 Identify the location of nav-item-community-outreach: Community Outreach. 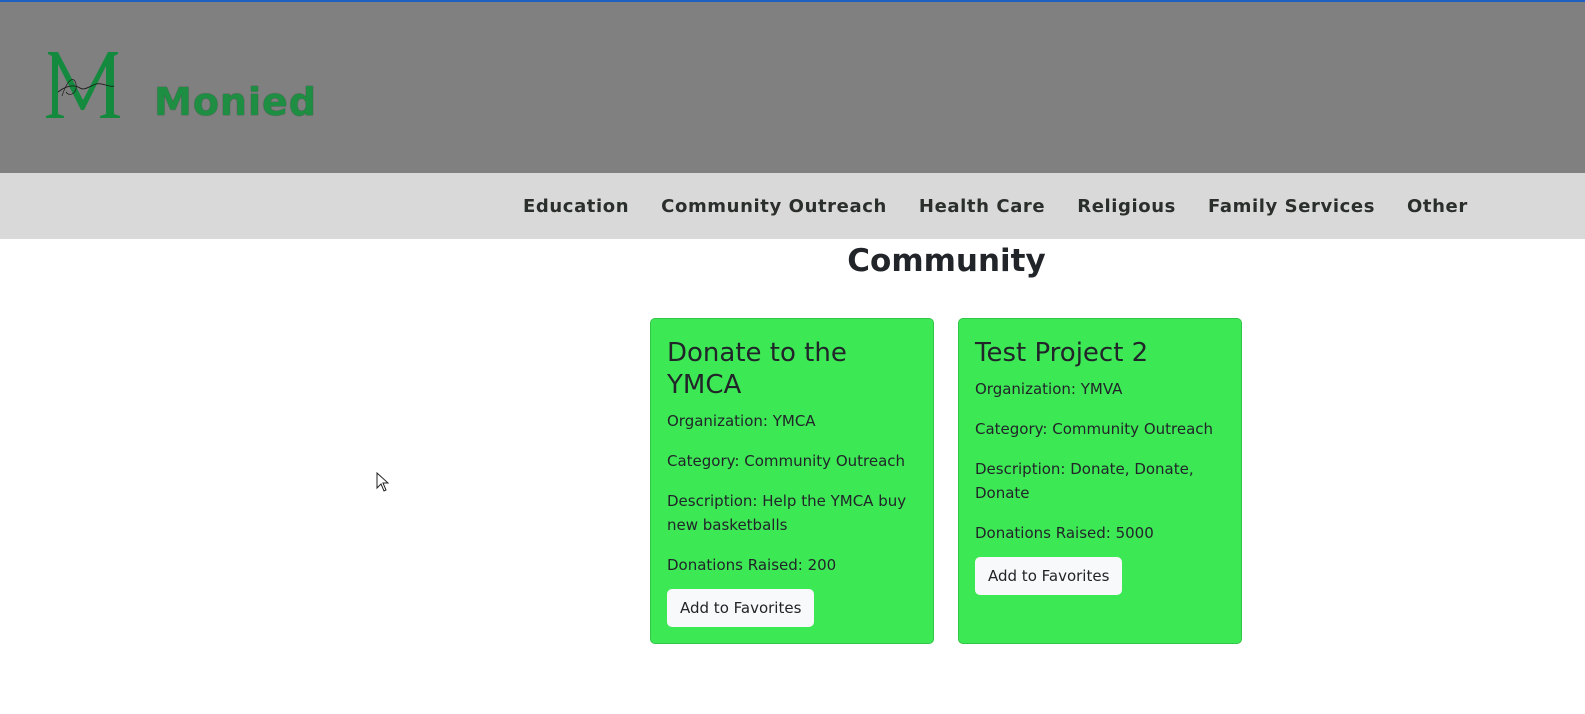
(774, 206).